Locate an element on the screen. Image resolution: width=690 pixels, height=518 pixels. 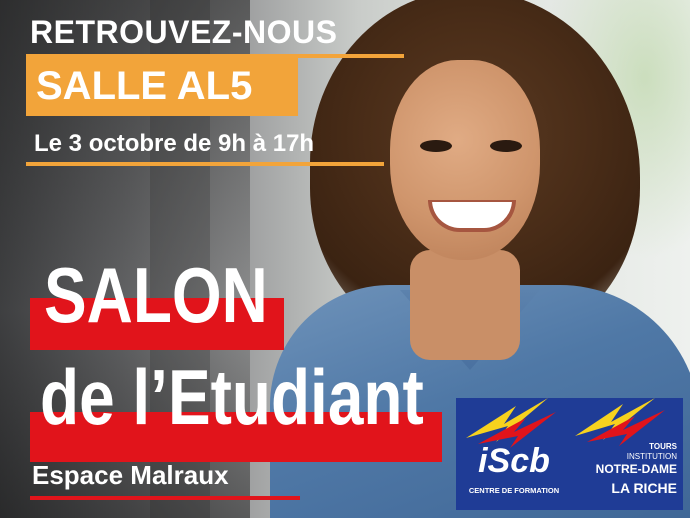
event-date: Le 3 octobre de 9h à 17h is located at coordinates (174, 143).